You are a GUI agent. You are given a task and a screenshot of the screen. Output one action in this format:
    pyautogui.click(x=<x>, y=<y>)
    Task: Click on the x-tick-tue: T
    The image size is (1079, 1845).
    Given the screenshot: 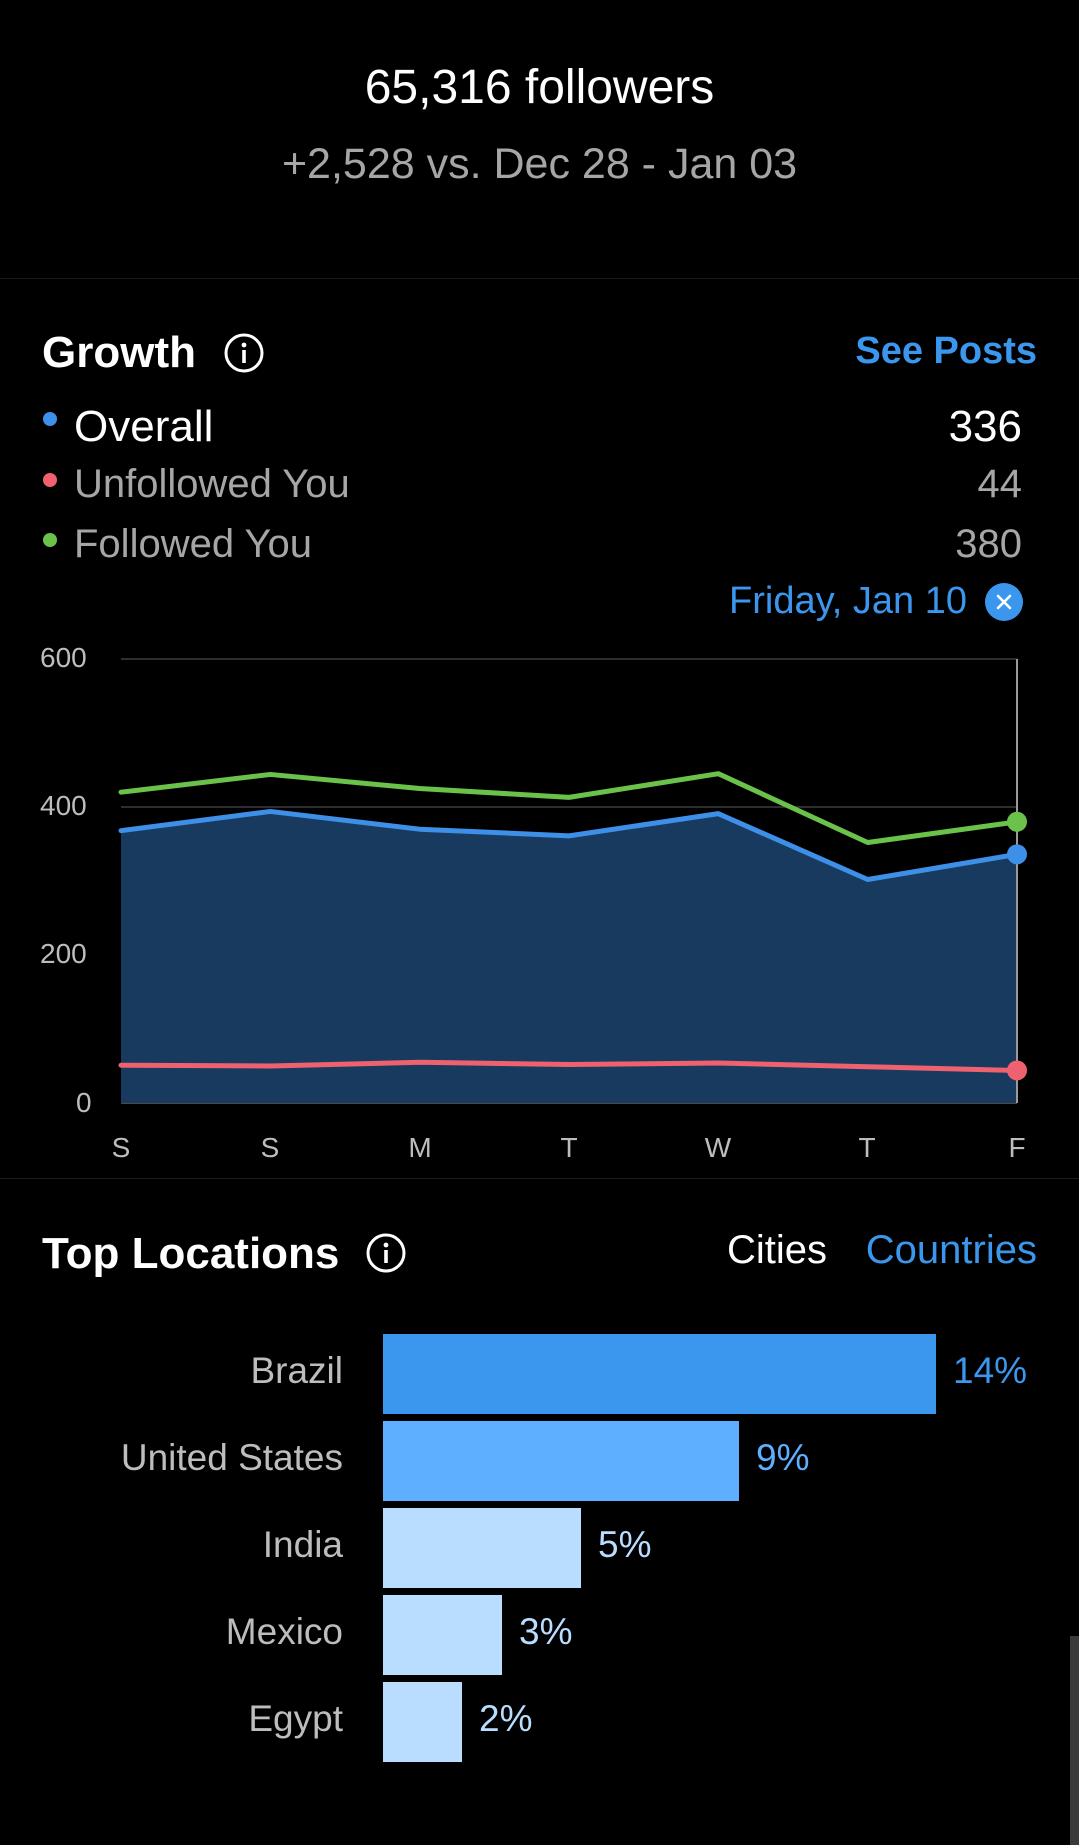 What is the action you would take?
    pyautogui.click(x=569, y=1147)
    